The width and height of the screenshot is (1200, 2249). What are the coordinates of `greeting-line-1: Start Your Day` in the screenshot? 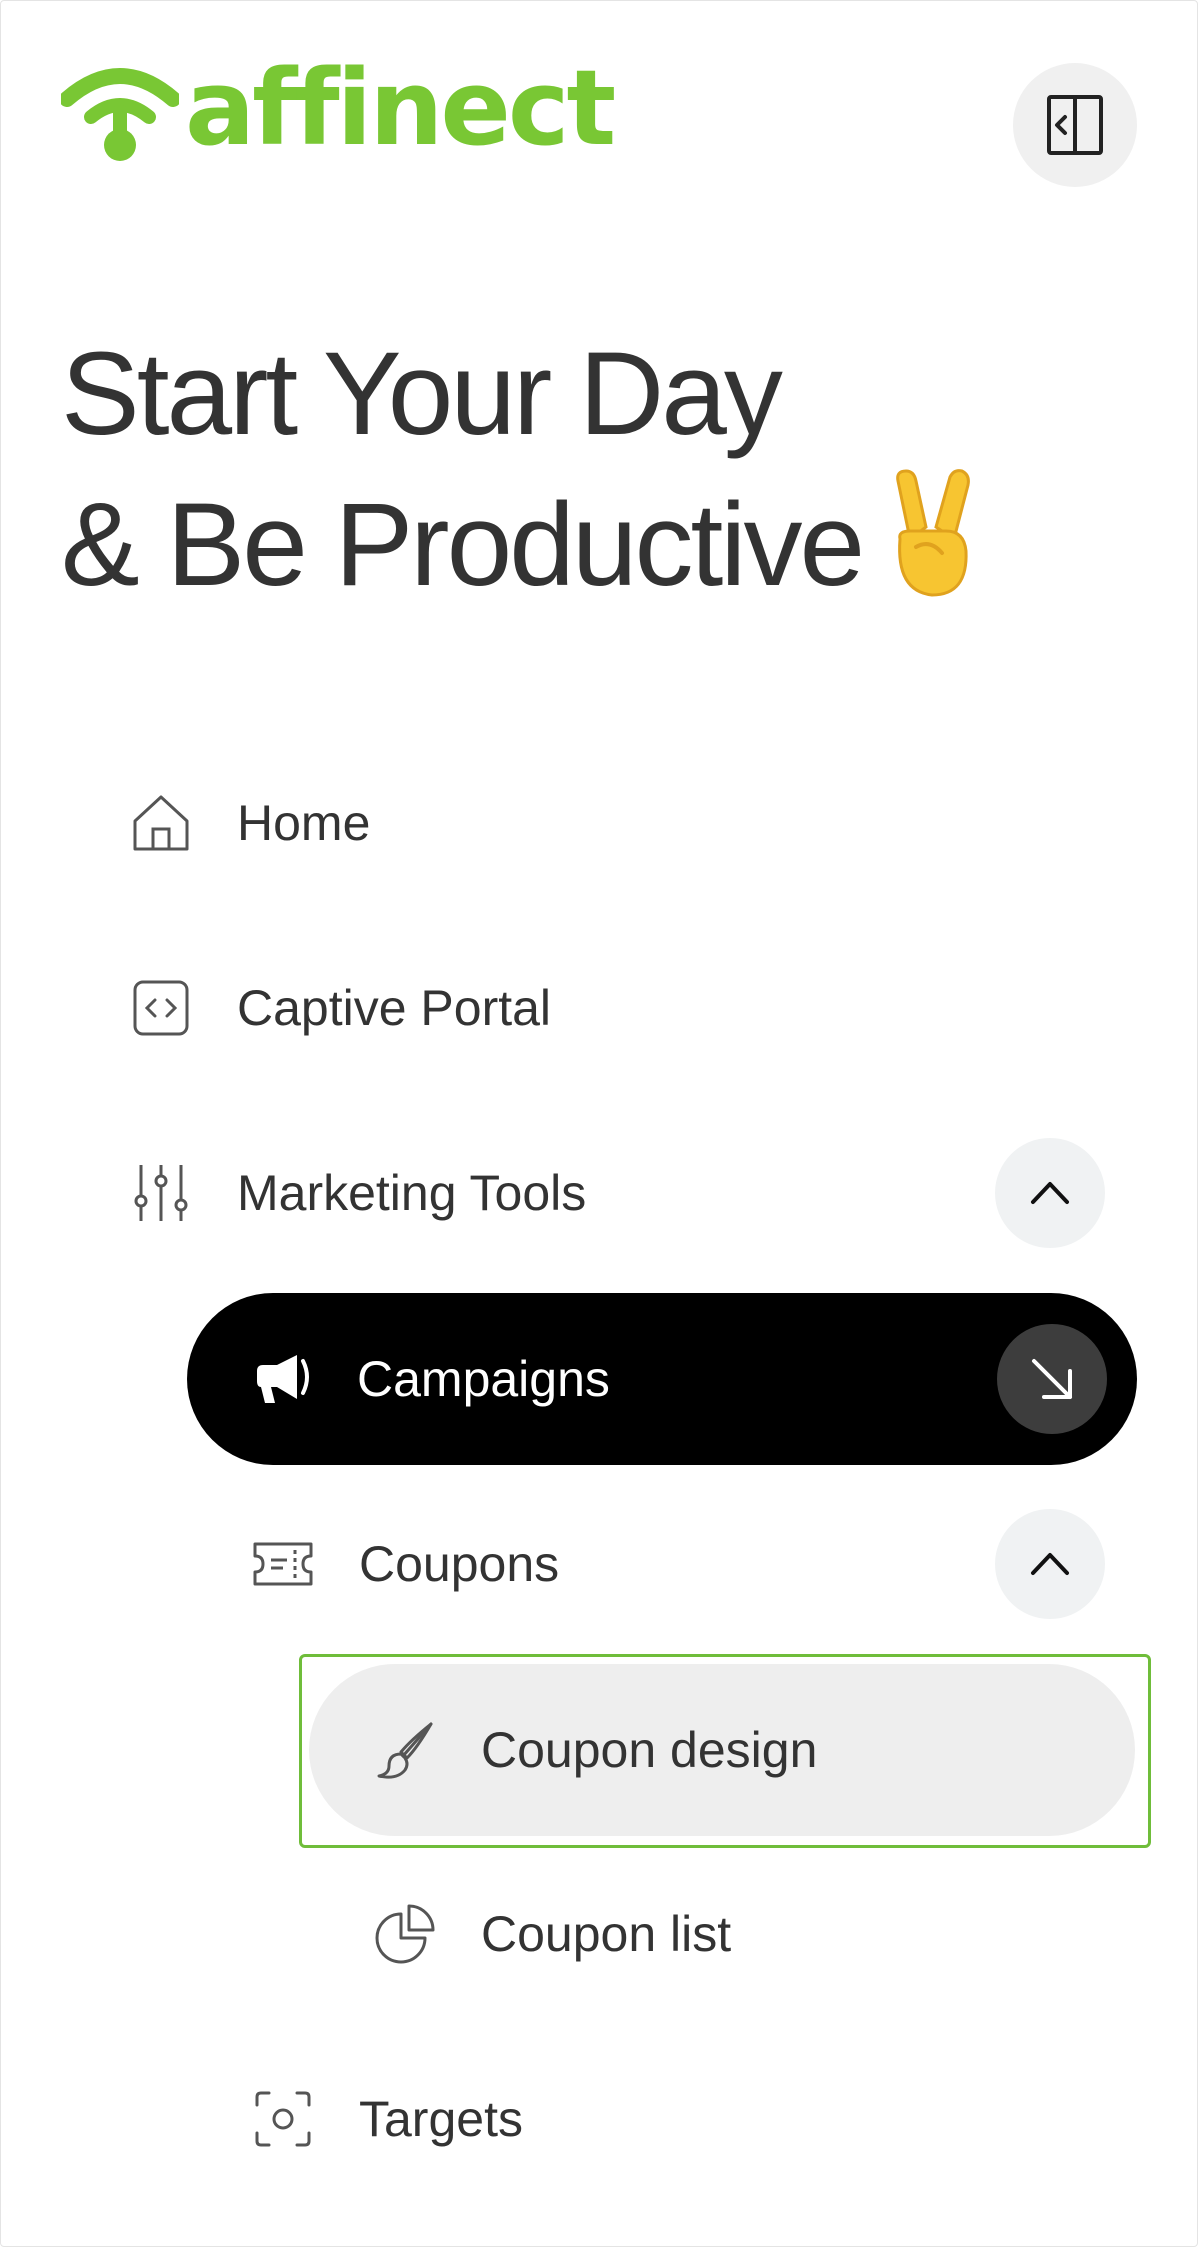 It's located at (422, 394).